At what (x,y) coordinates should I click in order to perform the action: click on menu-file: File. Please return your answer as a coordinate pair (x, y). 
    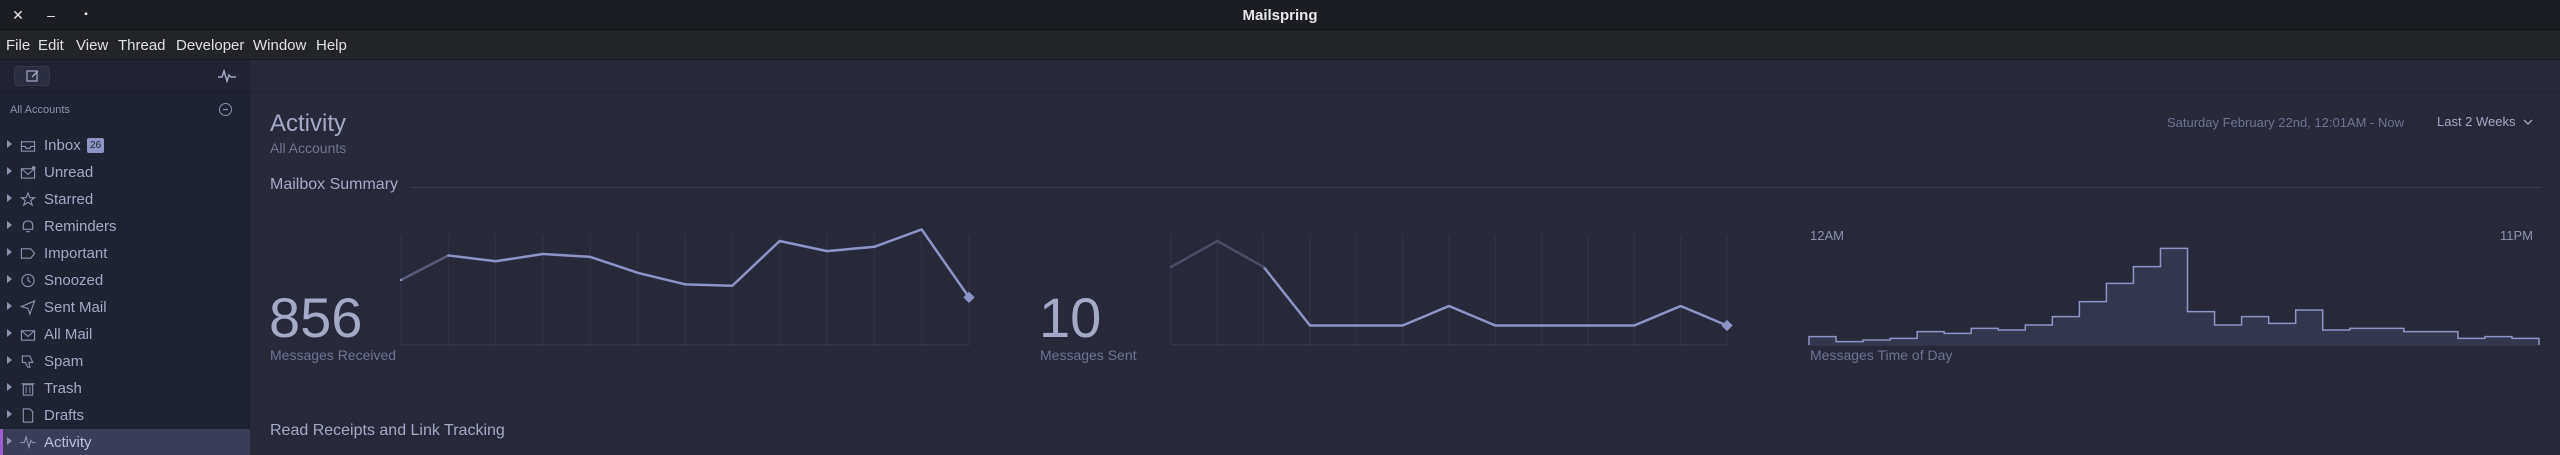
    Looking at the image, I should click on (18, 45).